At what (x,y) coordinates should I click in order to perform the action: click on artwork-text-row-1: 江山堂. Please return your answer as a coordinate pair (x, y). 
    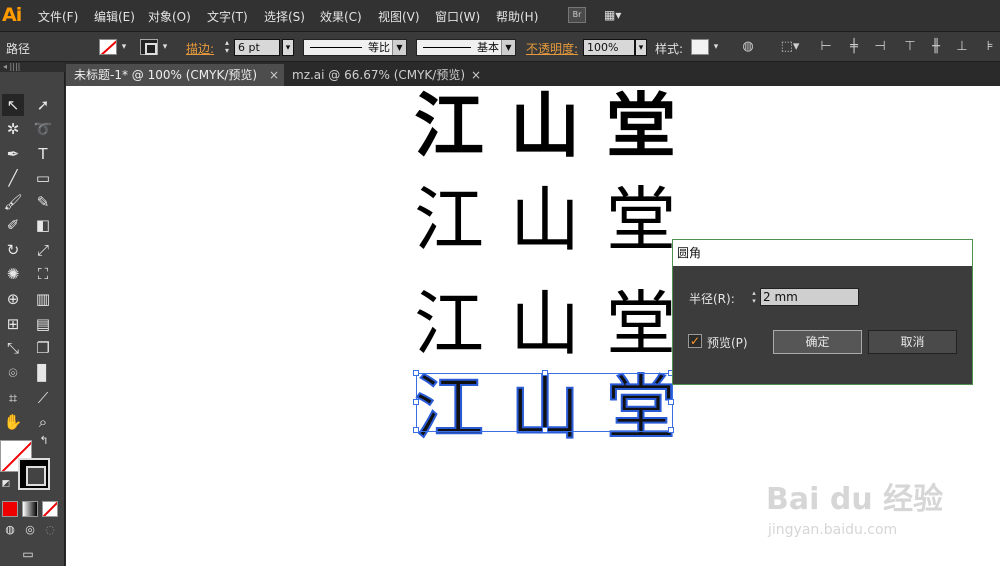
    Looking at the image, I should click on (558, 126).